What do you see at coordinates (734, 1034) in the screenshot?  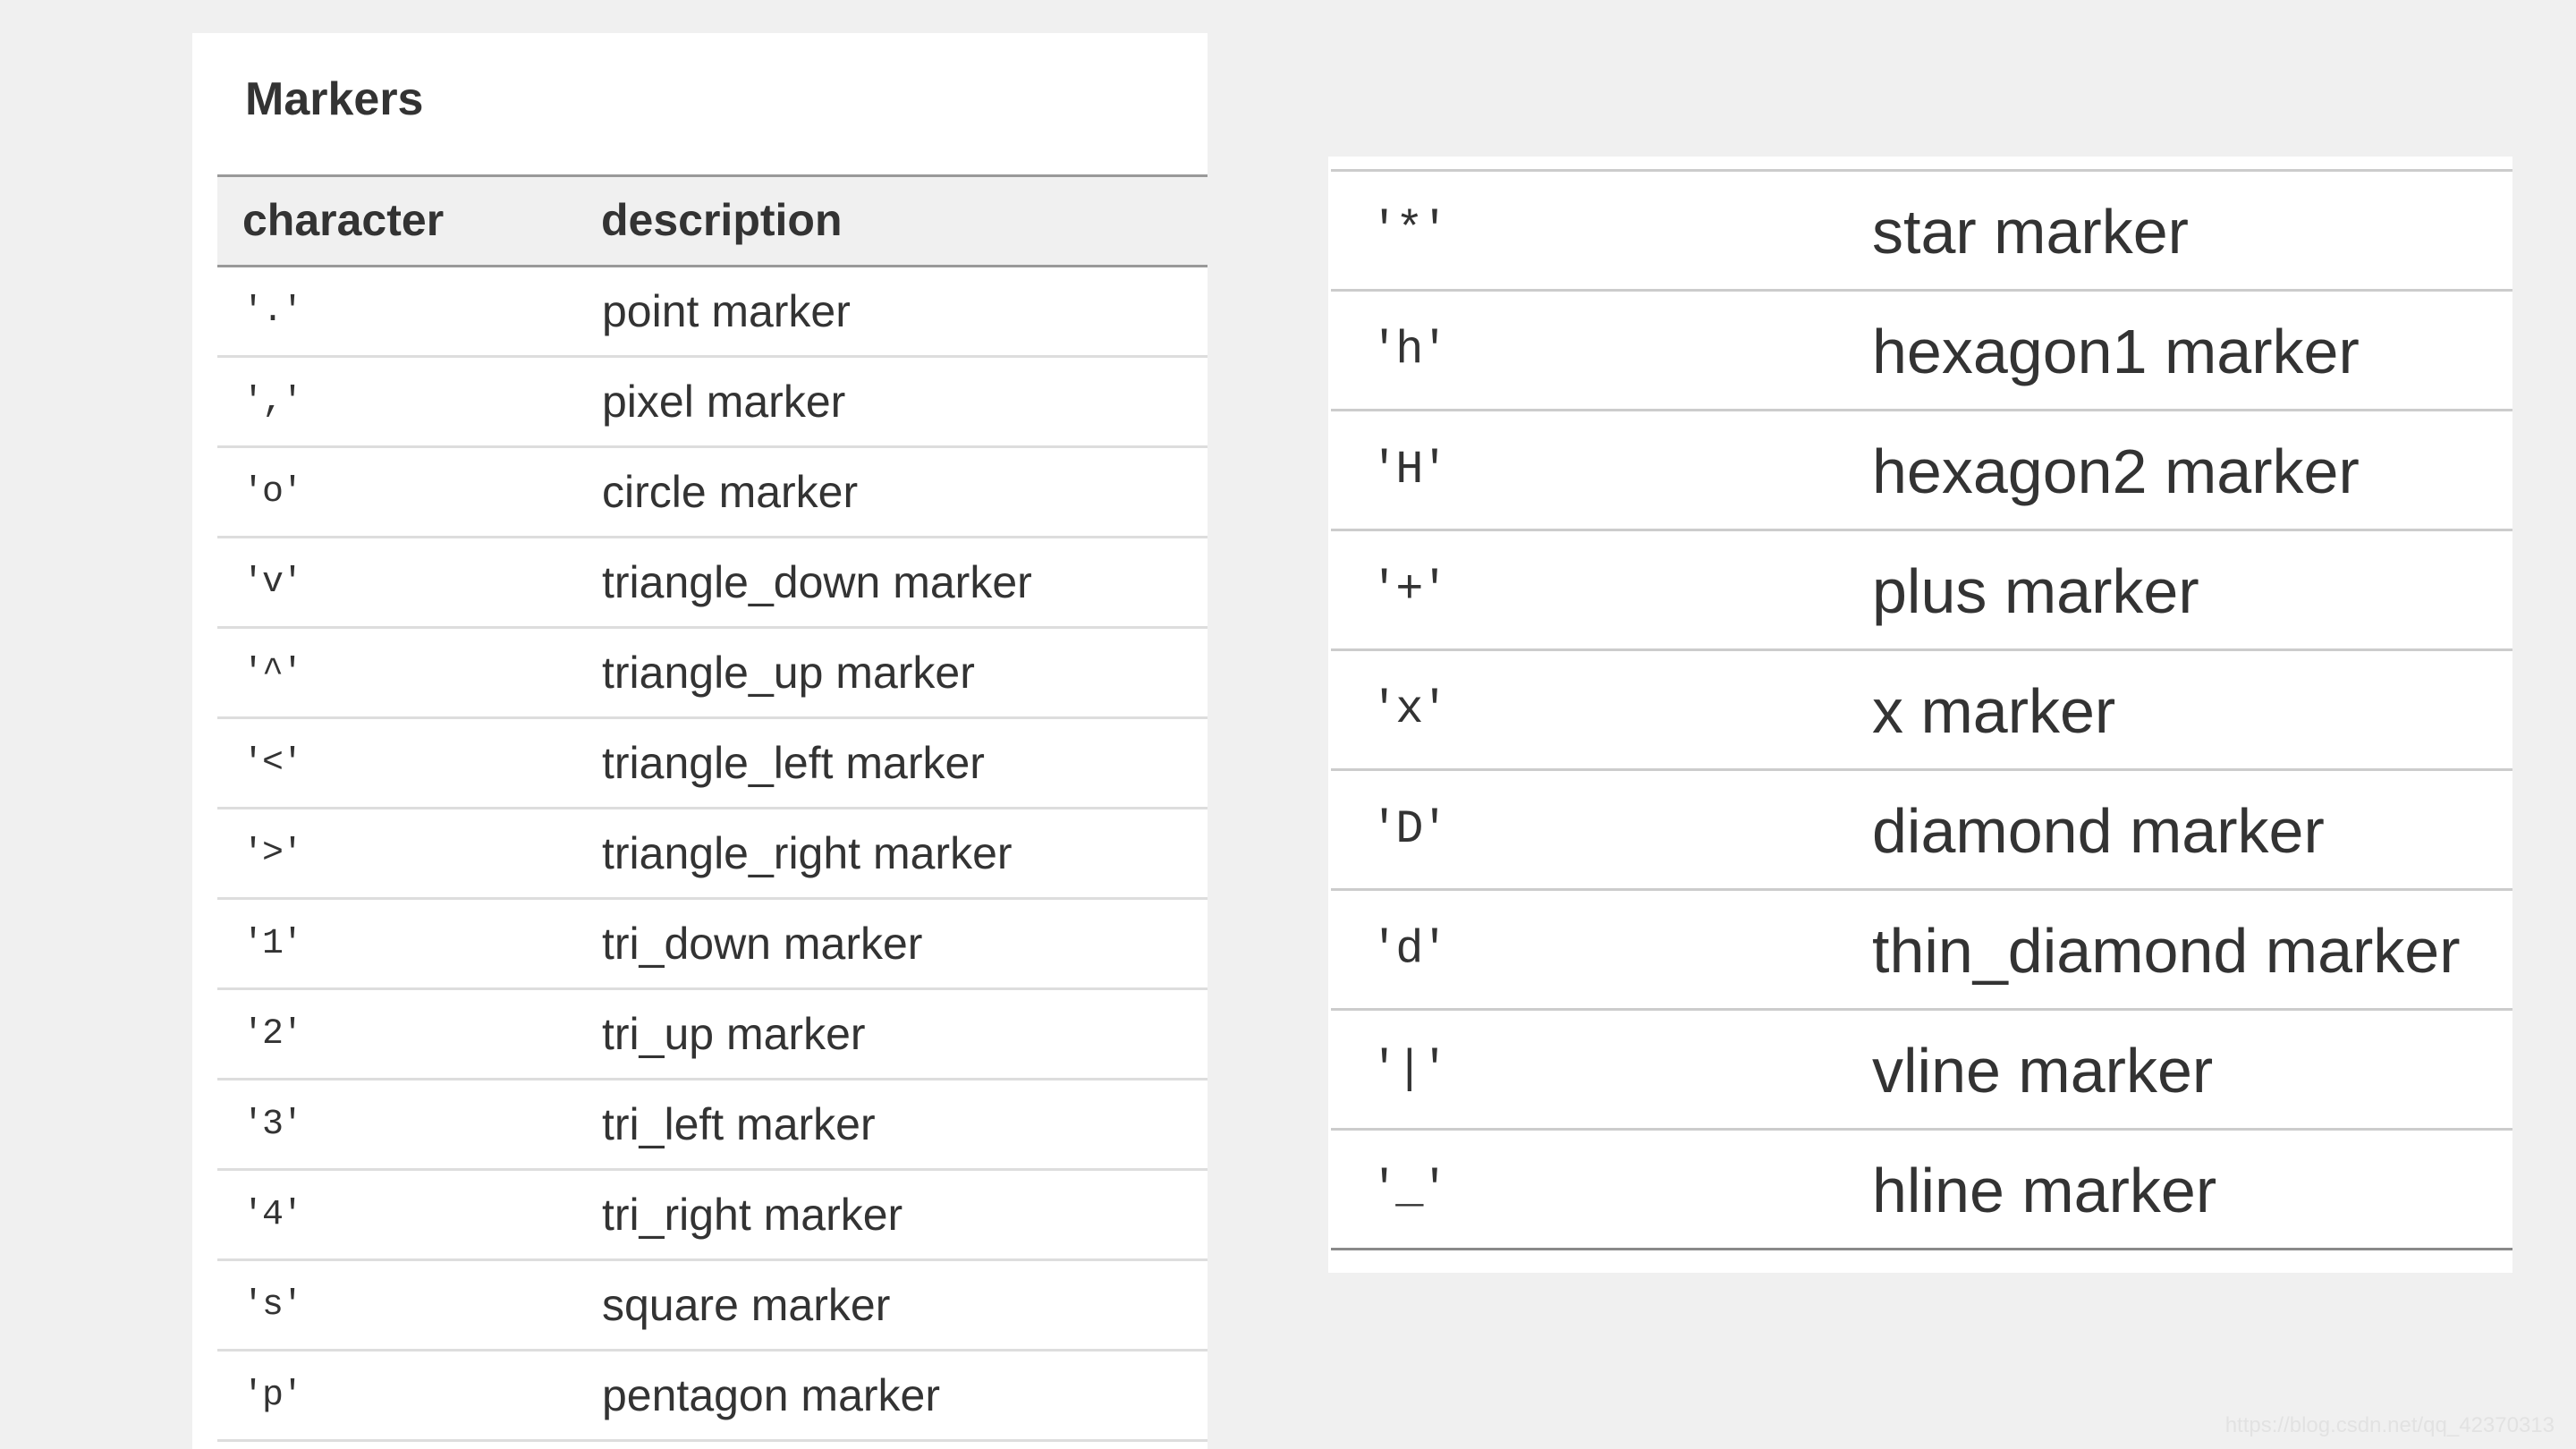 I see `marker-description: tri_up marker` at bounding box center [734, 1034].